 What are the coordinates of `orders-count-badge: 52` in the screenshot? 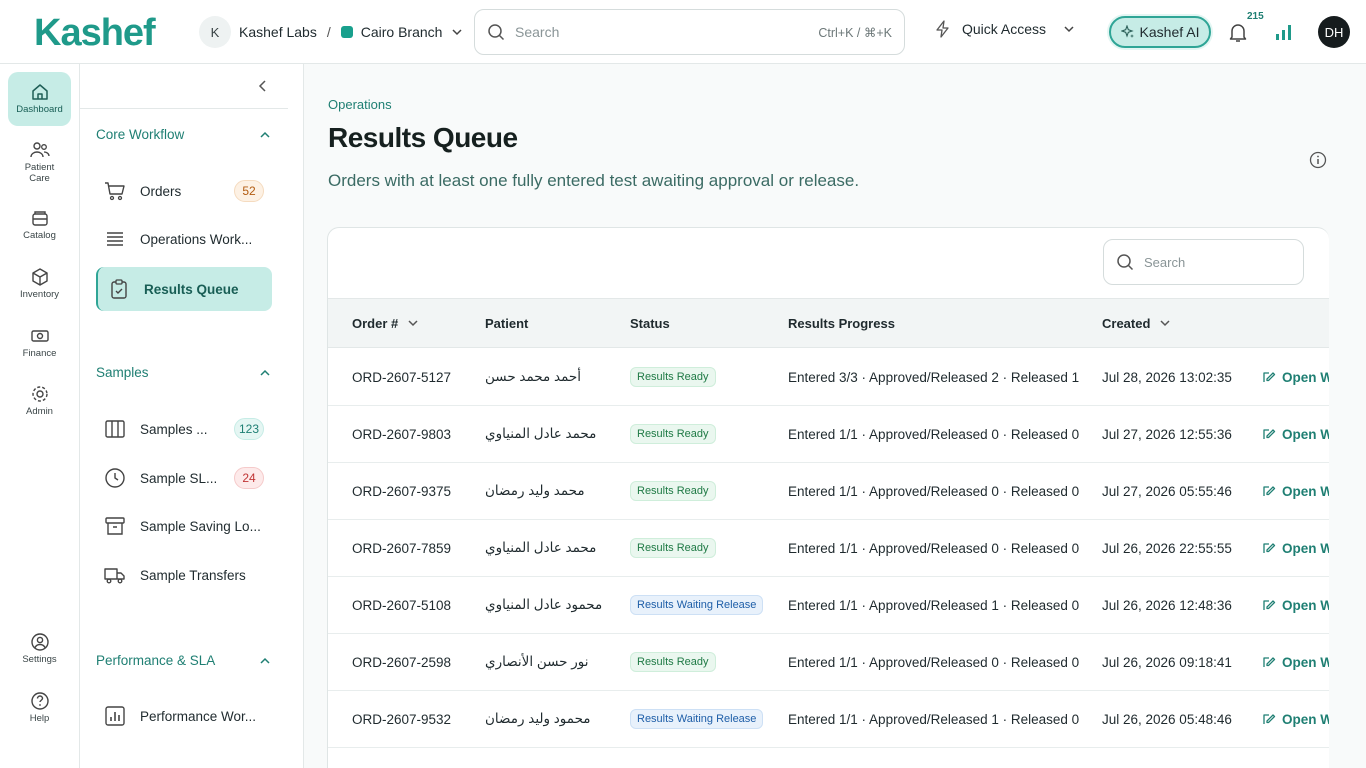 It's located at (249, 191).